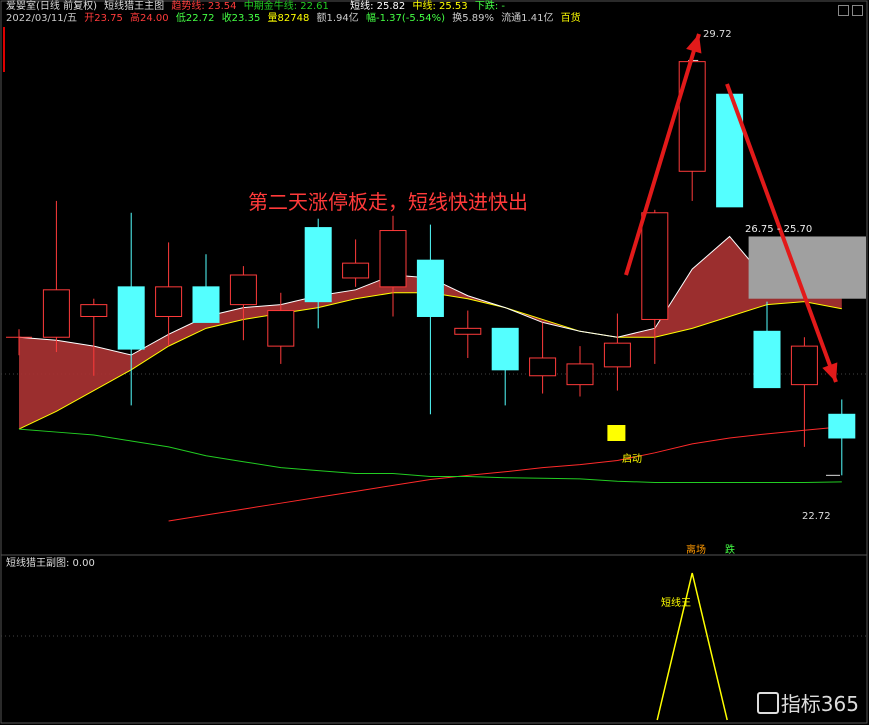 The image size is (869, 725). I want to click on change-value: 幅-1.37(-5.54%), so click(405, 18).